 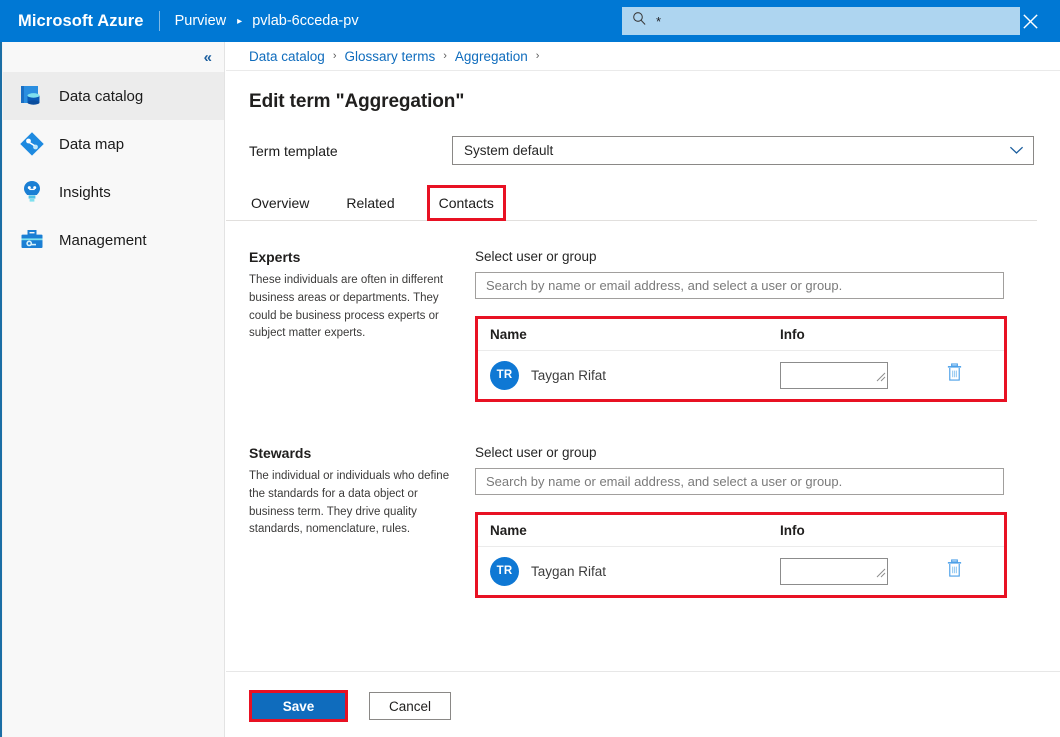 I want to click on sidebar-item-data-map: Data map, so click(x=113, y=144).